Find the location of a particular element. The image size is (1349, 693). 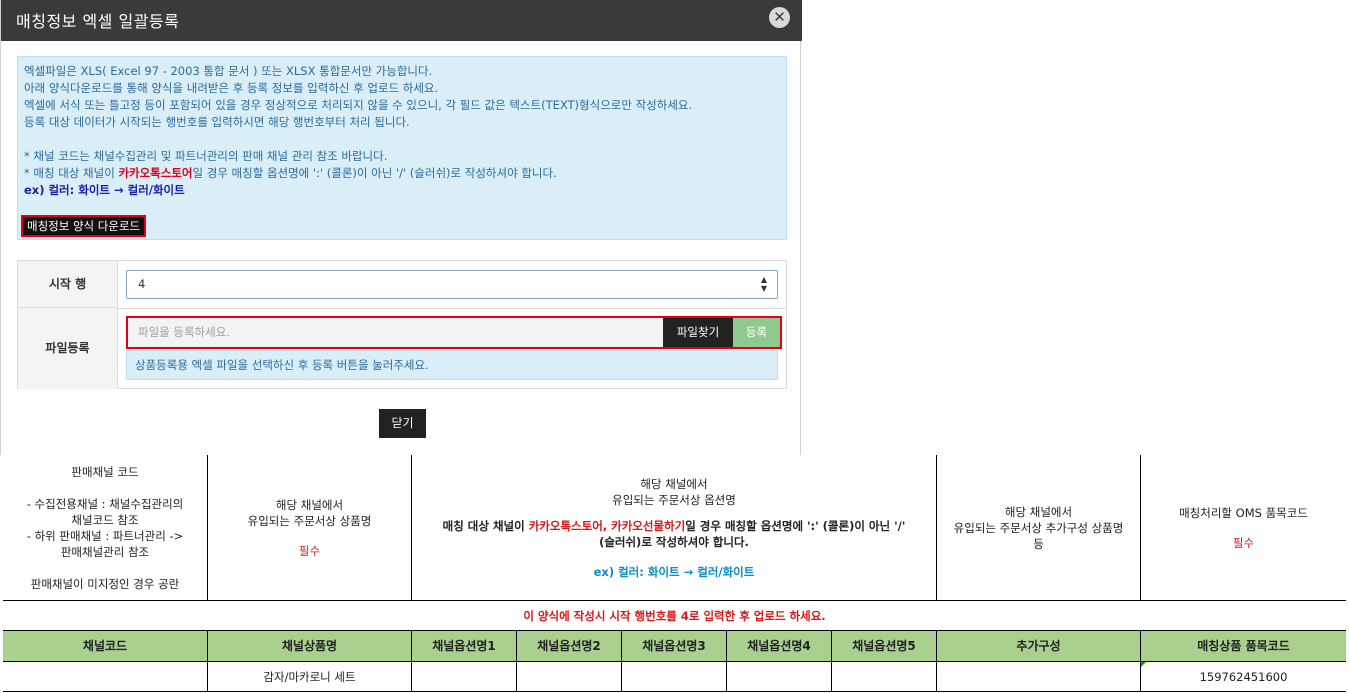

header-cell: 채널옵션명3 is located at coordinates (674, 646).